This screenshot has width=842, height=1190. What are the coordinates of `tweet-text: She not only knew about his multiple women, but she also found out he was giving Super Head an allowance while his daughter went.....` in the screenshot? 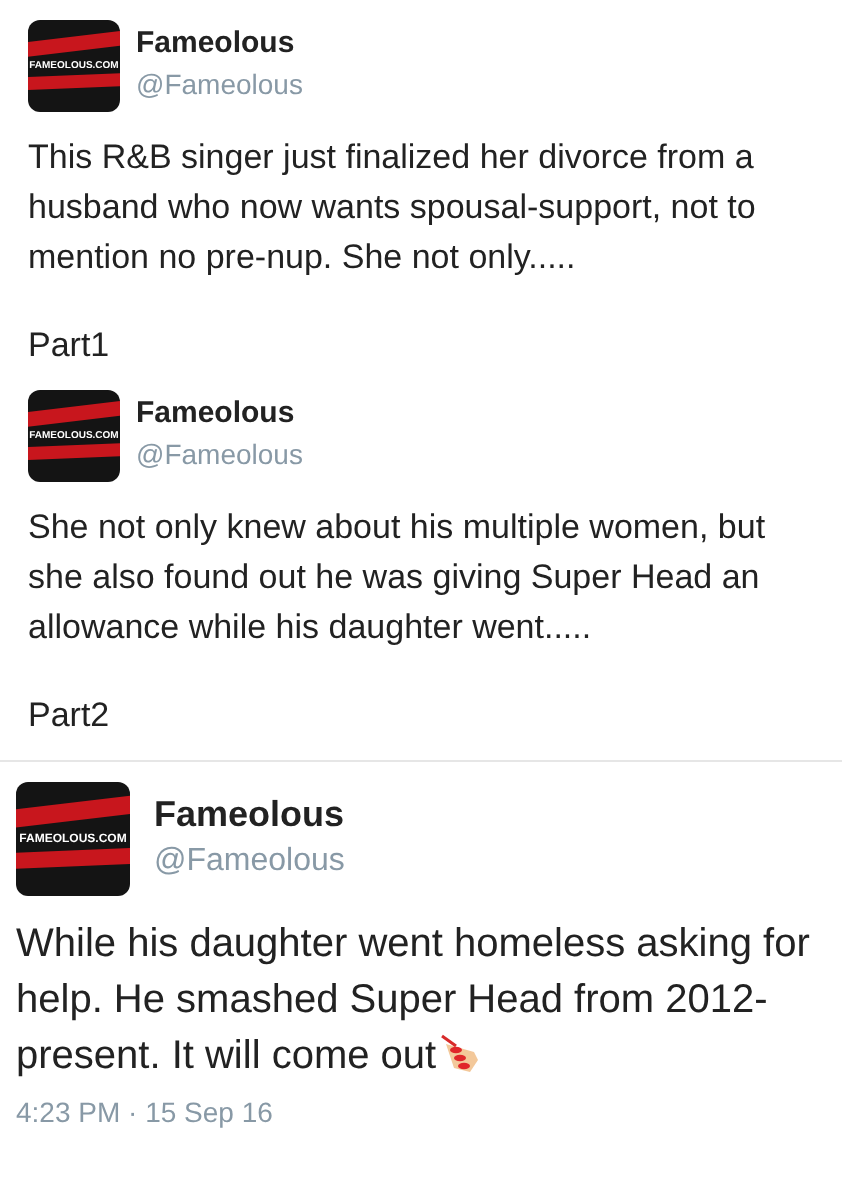 It's located at (398, 578).